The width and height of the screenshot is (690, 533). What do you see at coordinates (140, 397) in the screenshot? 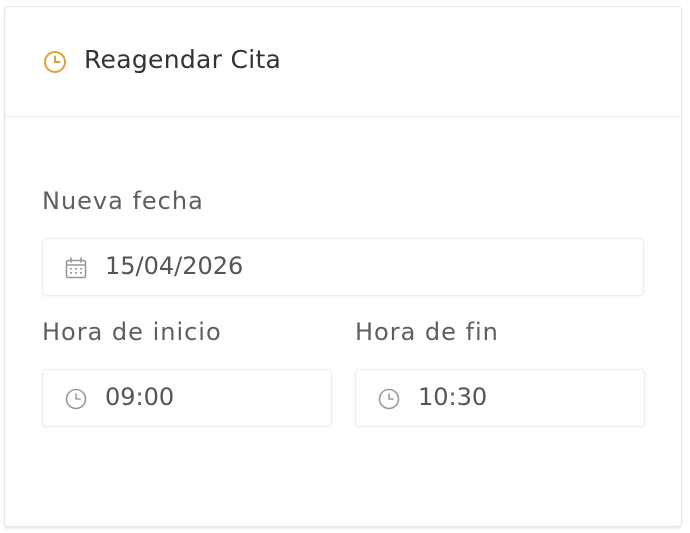
I see `start-time-value: 09:00` at bounding box center [140, 397].